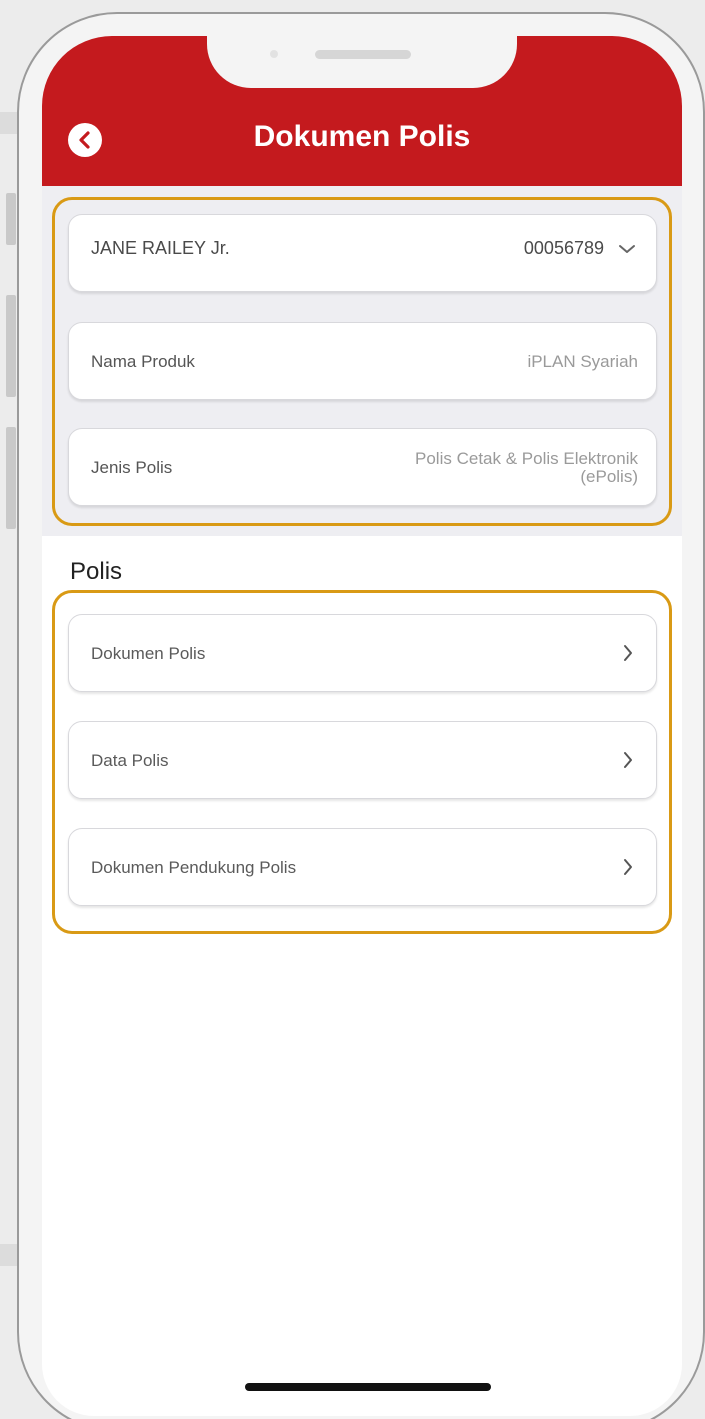 This screenshot has height=1419, width=705. I want to click on policy-holder-name: JANE RAILEY Jr., so click(160, 247).